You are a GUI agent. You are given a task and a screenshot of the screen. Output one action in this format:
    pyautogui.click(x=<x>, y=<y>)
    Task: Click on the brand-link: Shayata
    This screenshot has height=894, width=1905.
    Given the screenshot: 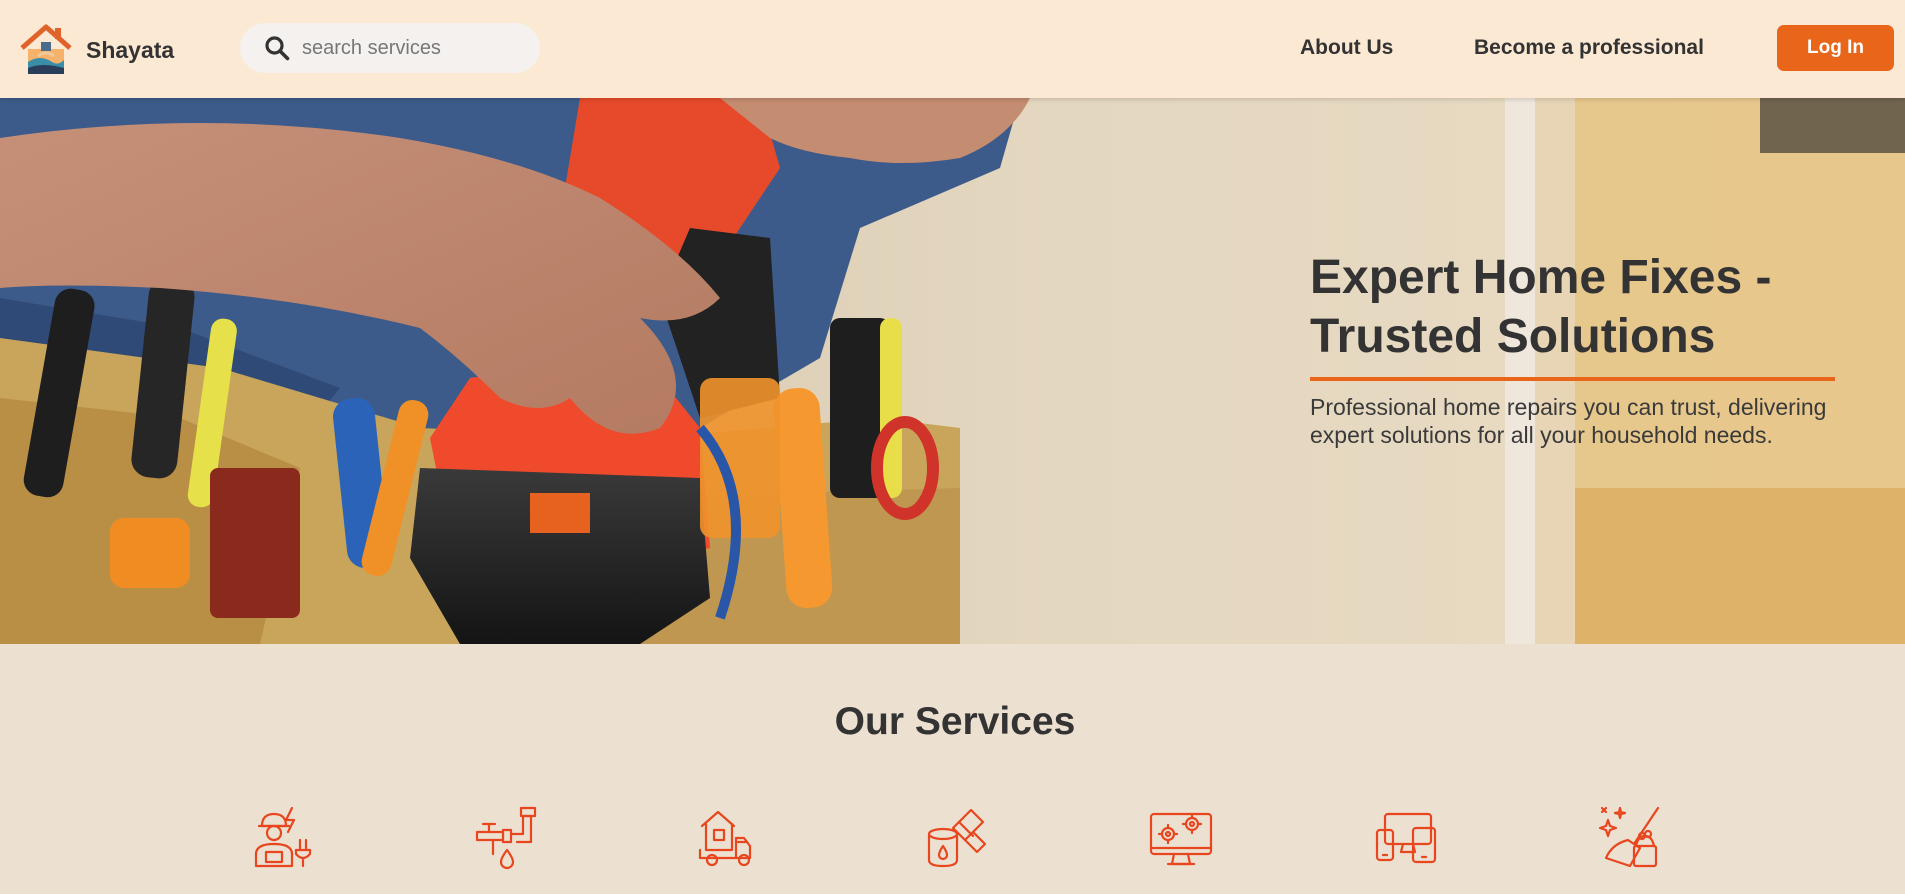 What is the action you would take?
    pyautogui.click(x=96, y=50)
    